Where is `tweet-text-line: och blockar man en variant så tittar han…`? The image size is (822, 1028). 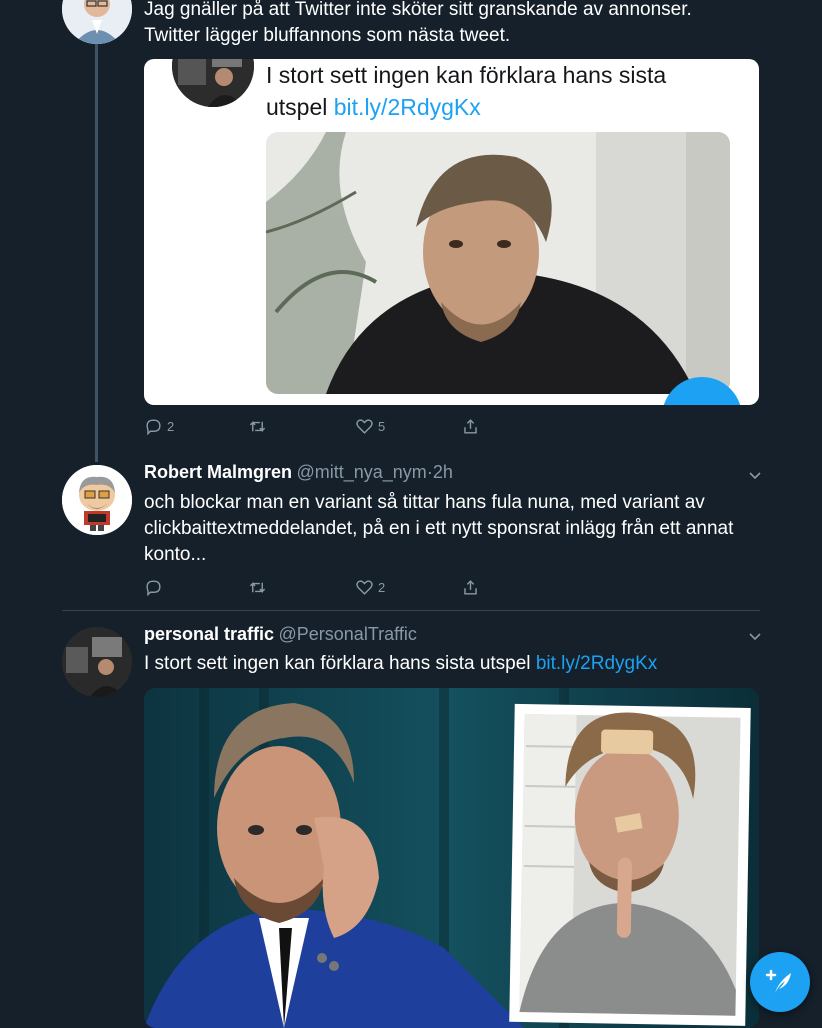
tweet-text-line: och blockar man en variant så tittar han… is located at coordinates (424, 502).